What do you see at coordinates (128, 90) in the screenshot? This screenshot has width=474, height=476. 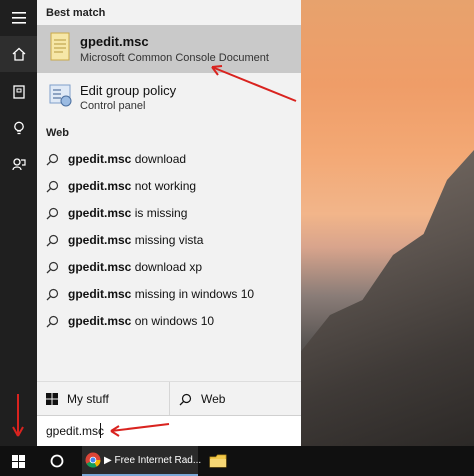 I see `edit-group-policy-title: Edit group policy` at bounding box center [128, 90].